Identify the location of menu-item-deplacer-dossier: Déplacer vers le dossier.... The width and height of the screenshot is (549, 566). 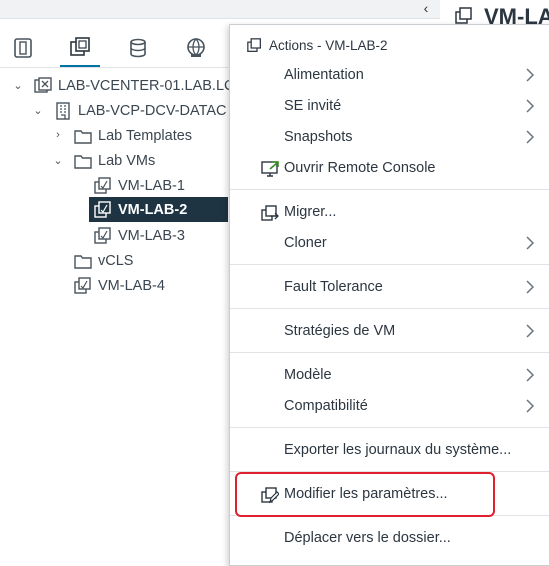
(389, 538).